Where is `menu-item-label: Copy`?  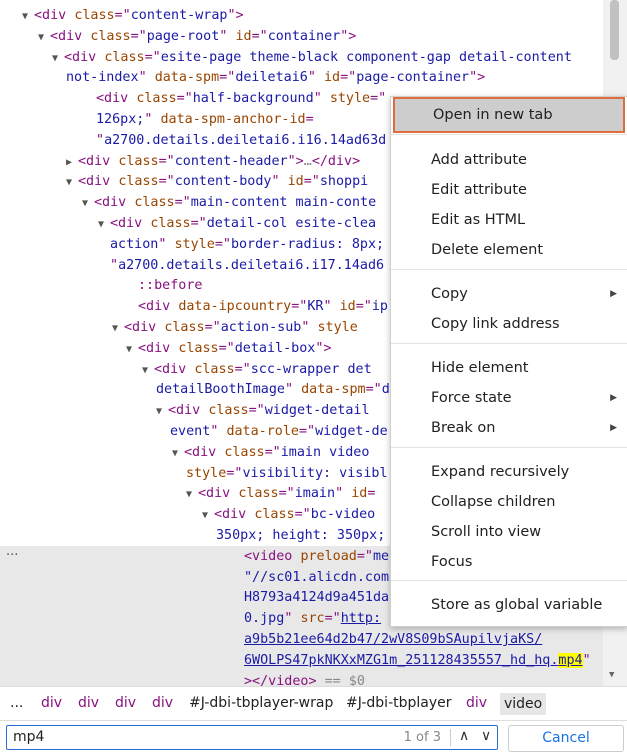
menu-item-label: Copy is located at coordinates (449, 294).